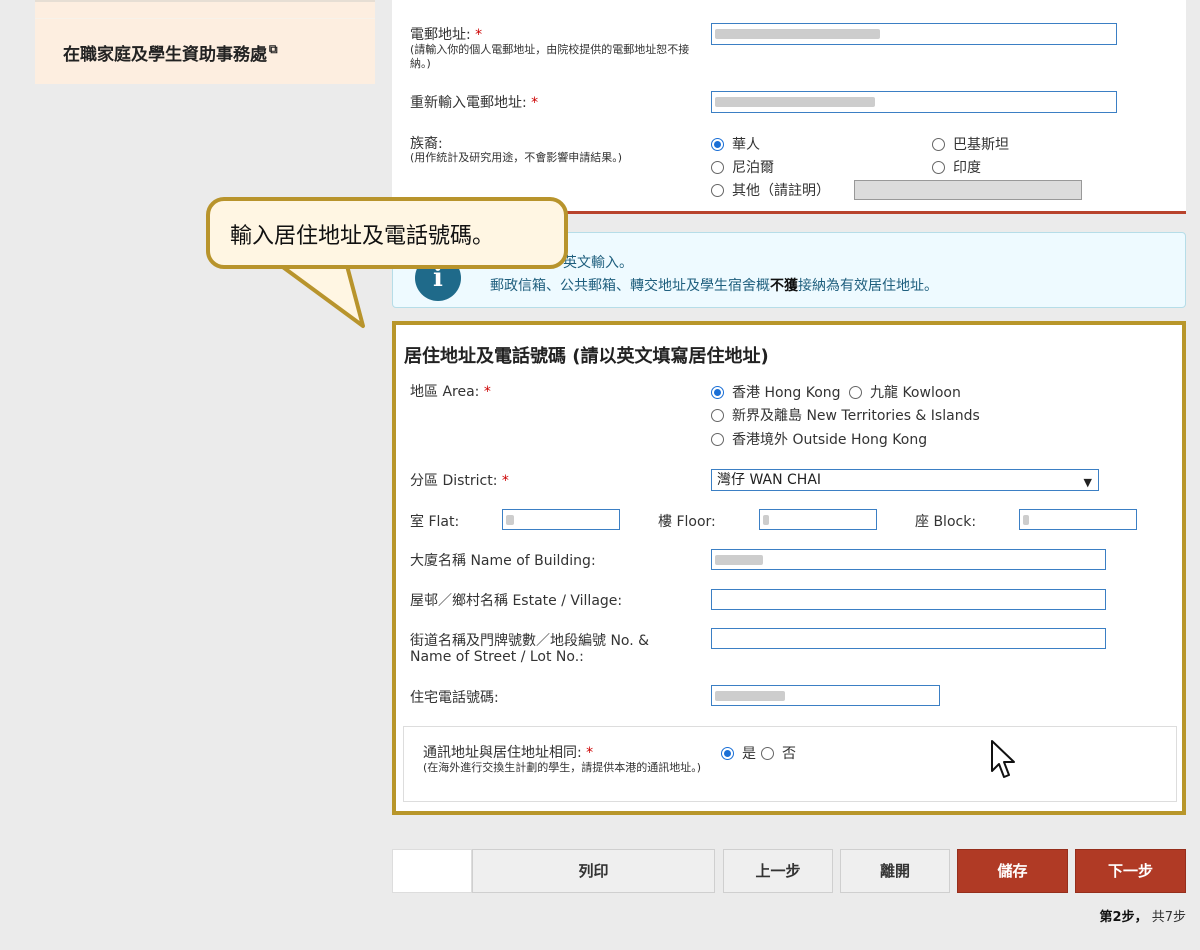  I want to click on area-radio-kowloon: 九龍 Kowloon, so click(905, 392).